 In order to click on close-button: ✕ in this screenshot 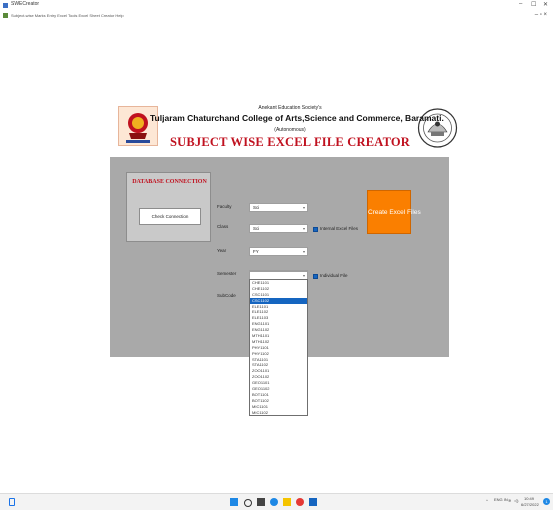, I will do `click(545, 4)`.